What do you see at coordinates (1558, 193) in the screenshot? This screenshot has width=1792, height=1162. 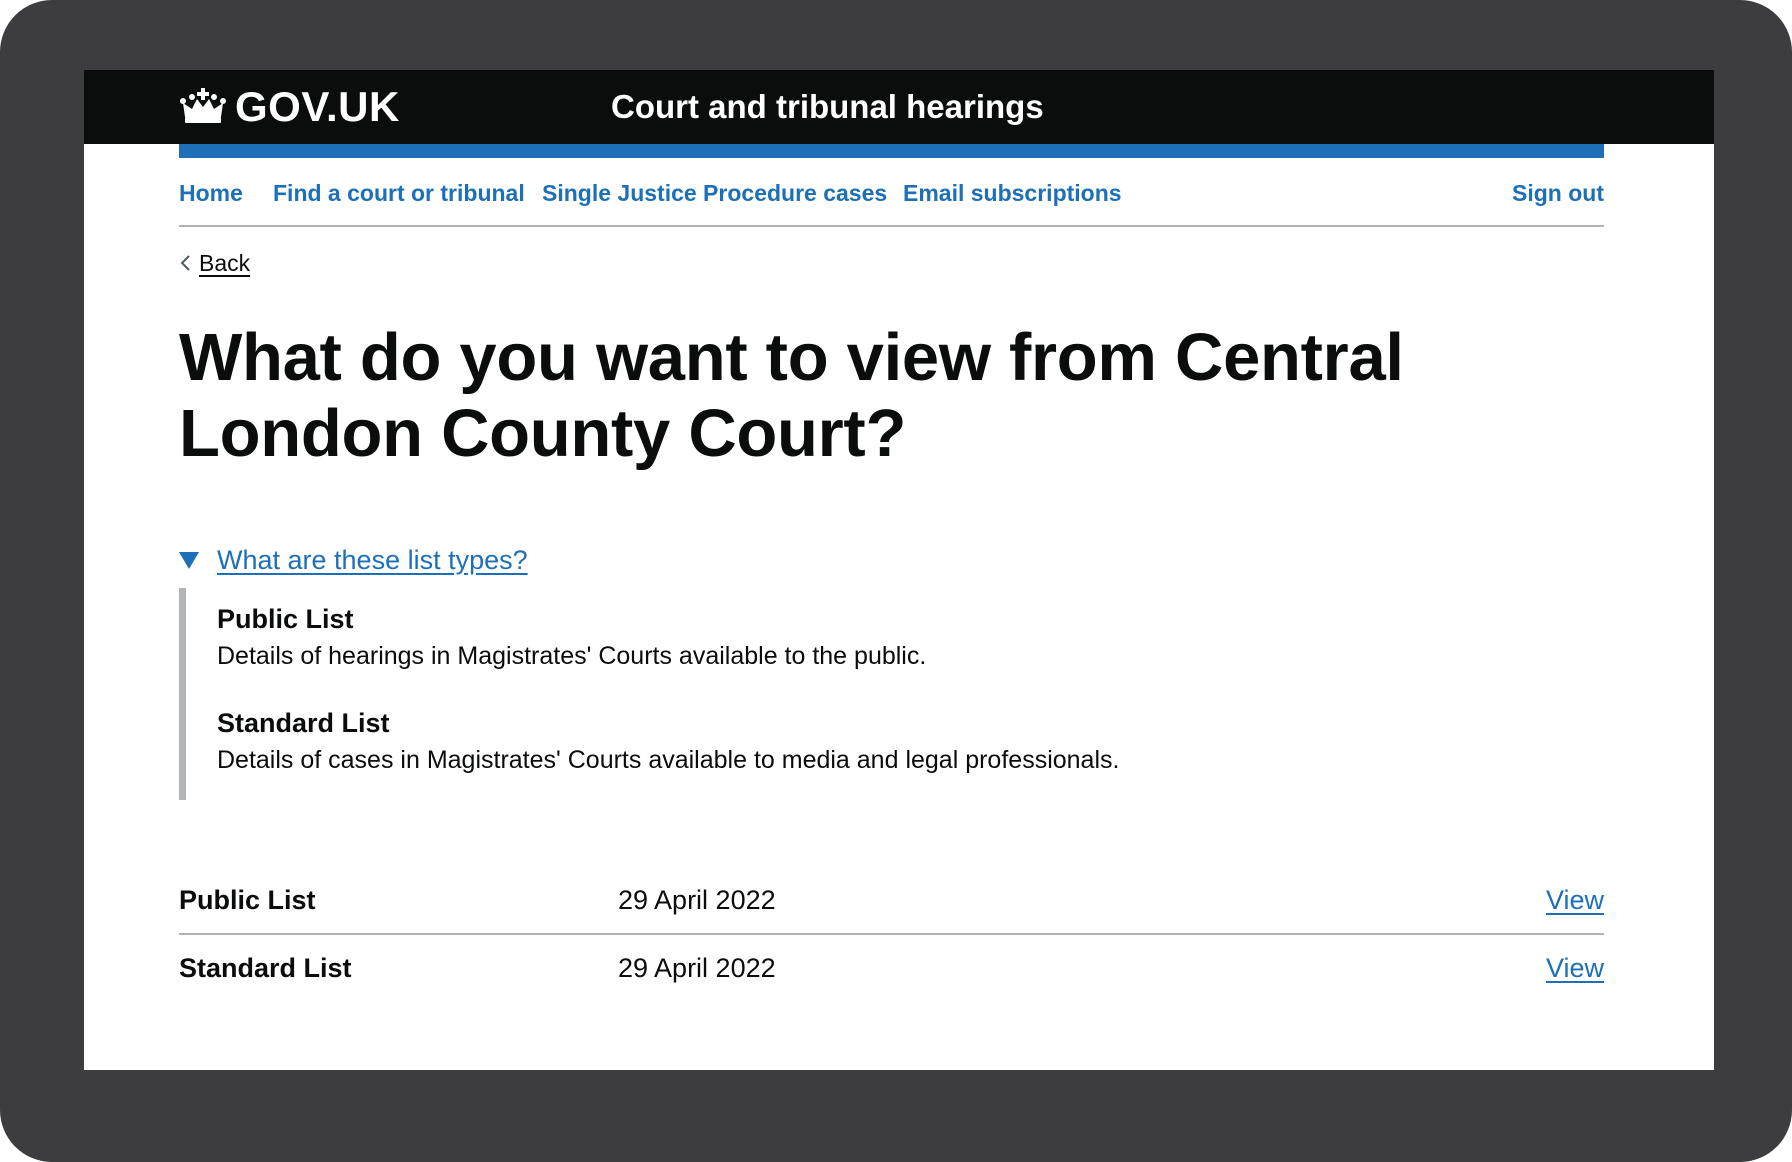 I see `sign-out-link: Sign out` at bounding box center [1558, 193].